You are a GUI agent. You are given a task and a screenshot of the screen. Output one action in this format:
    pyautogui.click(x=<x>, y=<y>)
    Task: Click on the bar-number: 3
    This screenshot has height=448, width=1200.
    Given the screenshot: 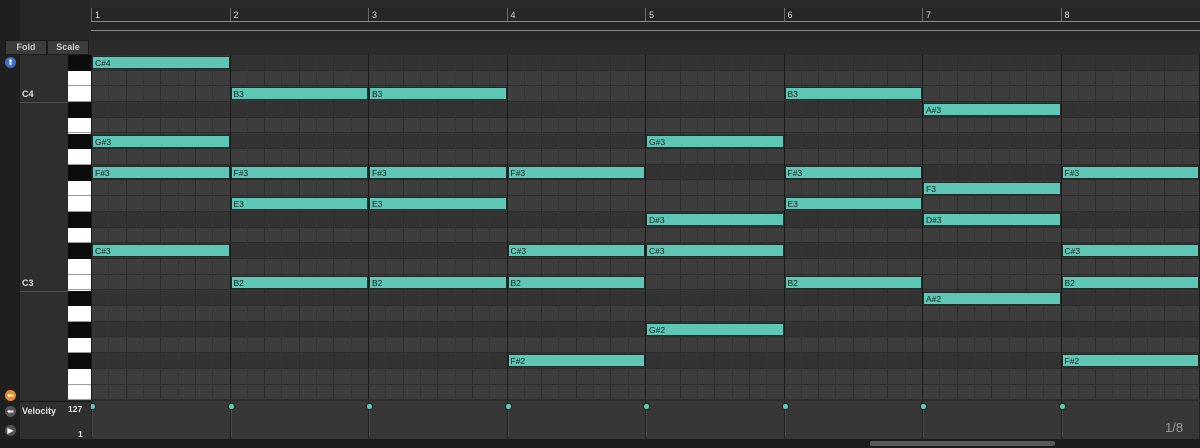 What is the action you would take?
    pyautogui.click(x=374, y=15)
    